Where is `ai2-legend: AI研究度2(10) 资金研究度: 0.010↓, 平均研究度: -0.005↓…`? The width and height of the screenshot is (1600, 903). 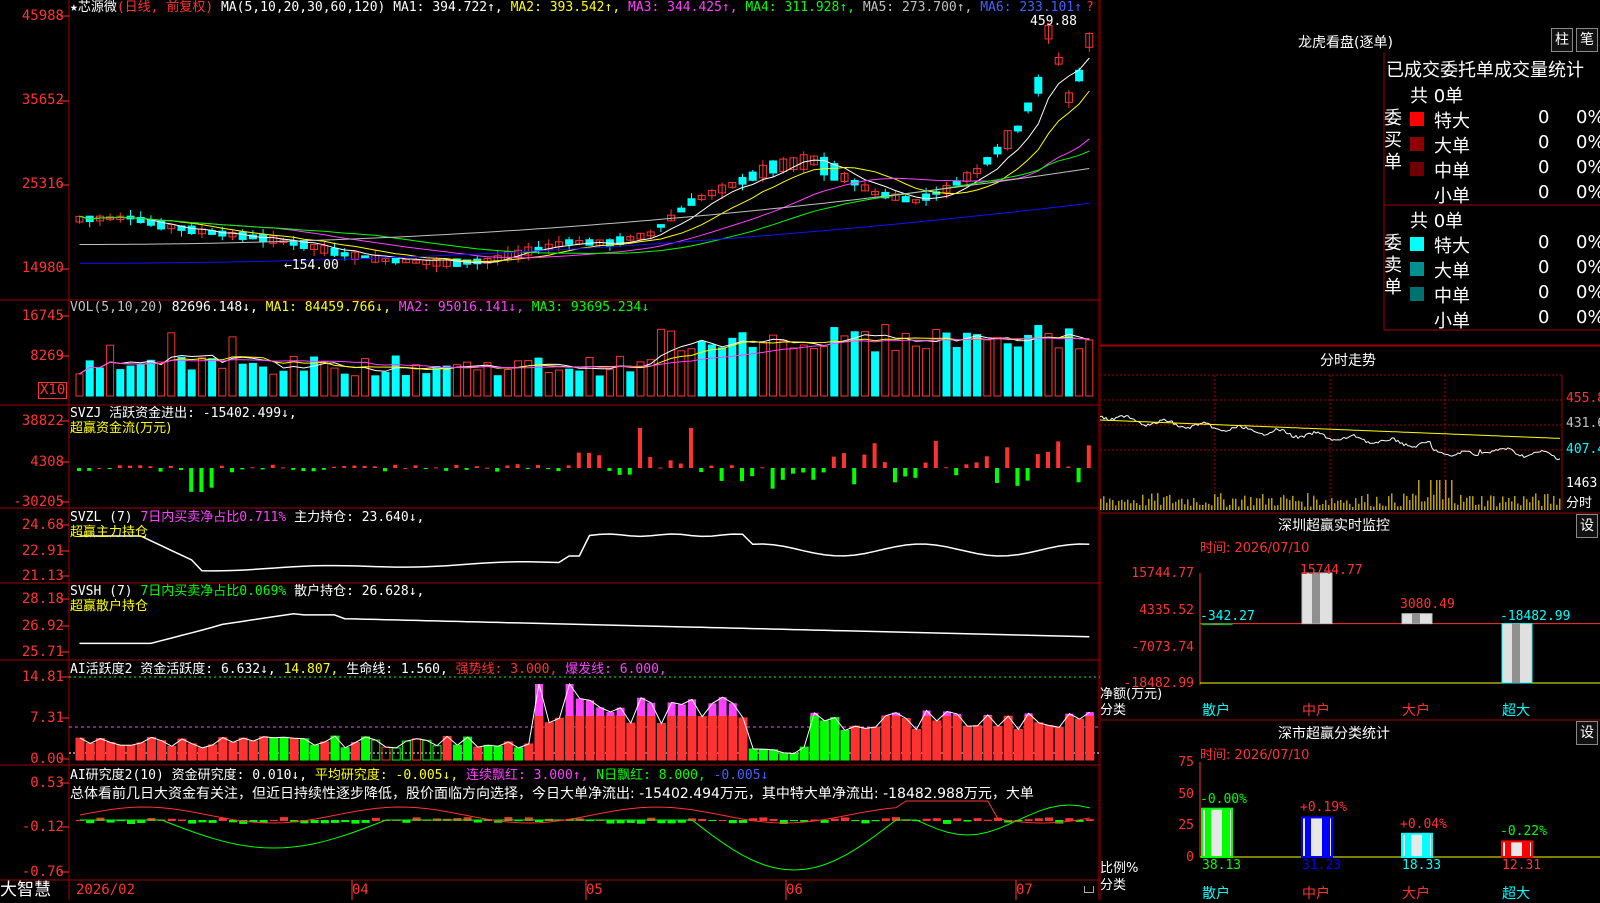 ai2-legend: AI研究度2(10) 资金研究度: 0.010↓, 平均研究度: -0.005↓… is located at coordinates (419, 776).